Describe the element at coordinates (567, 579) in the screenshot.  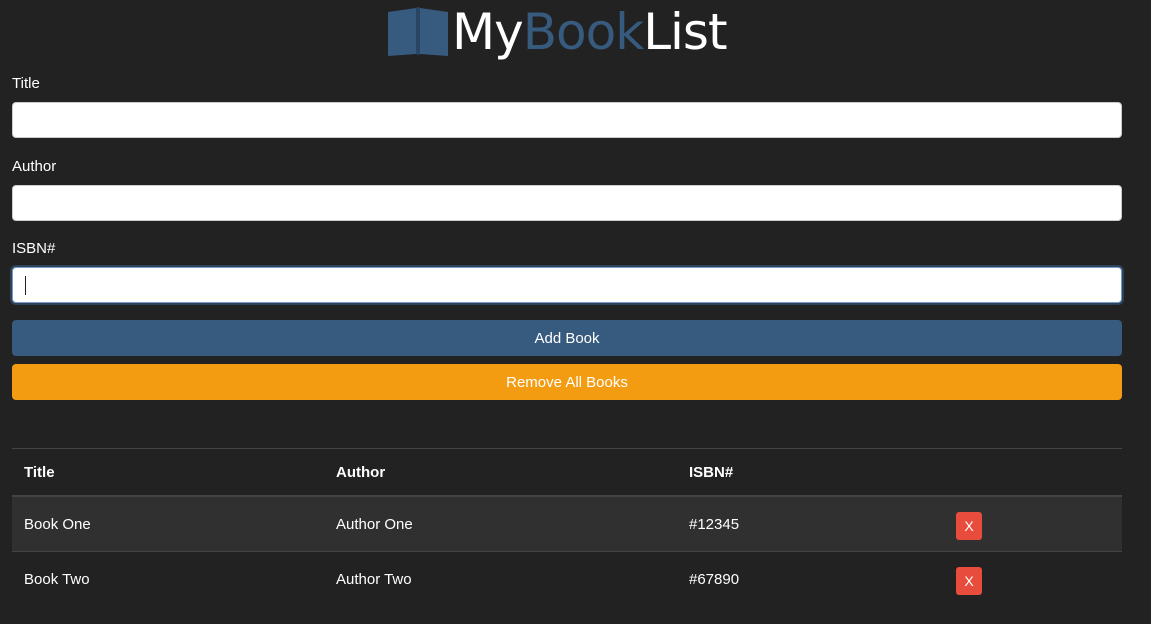
I see `table-row: Book Two Author Two #67890 X` at that location.